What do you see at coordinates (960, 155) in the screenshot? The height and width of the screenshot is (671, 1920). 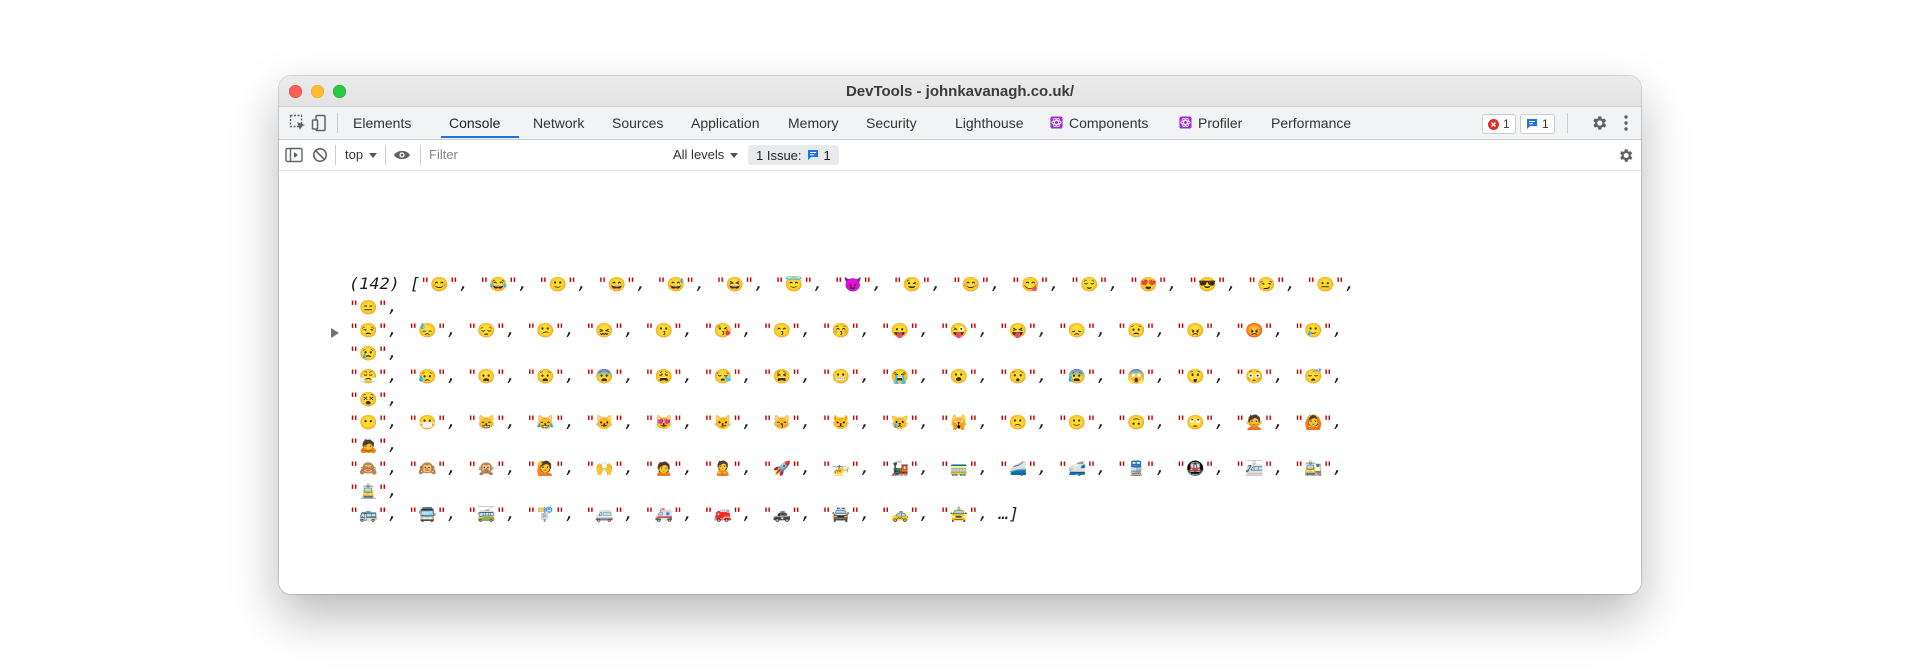 I see `console-filter-bar: top Filter All levels 1 Issue: 1` at bounding box center [960, 155].